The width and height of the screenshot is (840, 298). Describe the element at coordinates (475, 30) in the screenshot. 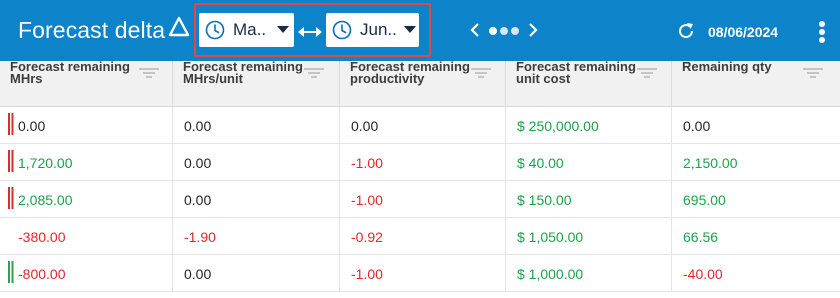

I see `chevron-left-icon` at that location.